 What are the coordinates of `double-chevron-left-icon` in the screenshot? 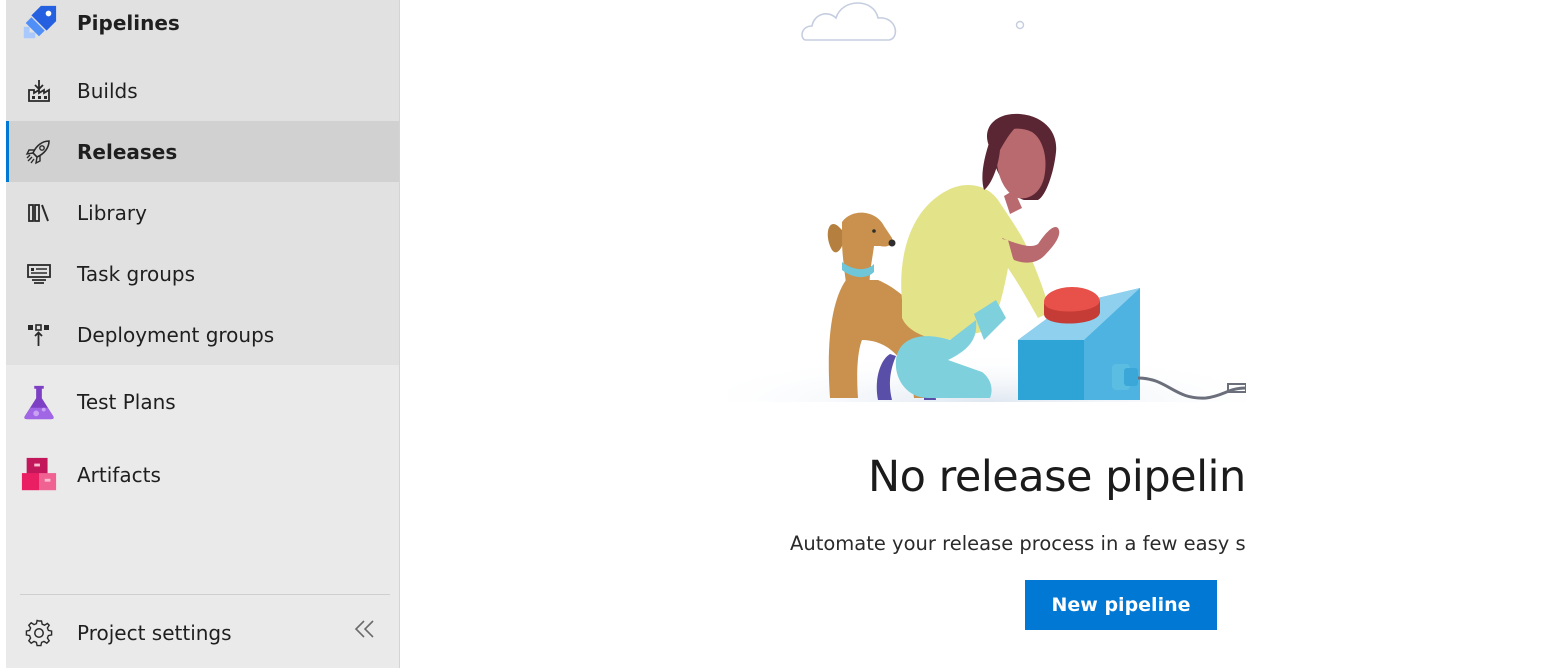 It's located at (364, 629).